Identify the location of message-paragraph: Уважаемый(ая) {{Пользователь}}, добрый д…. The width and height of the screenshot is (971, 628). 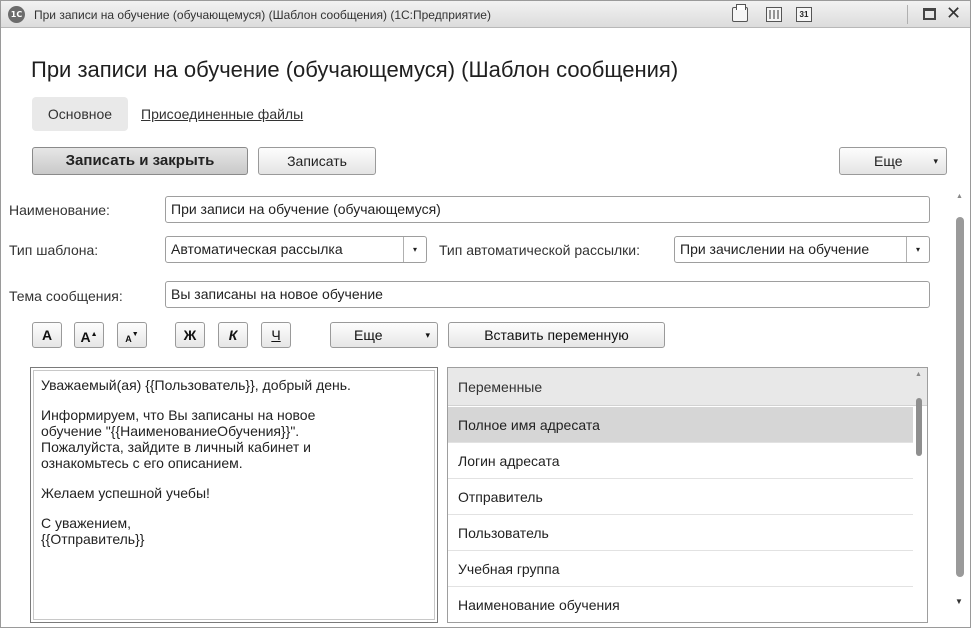
(196, 385).